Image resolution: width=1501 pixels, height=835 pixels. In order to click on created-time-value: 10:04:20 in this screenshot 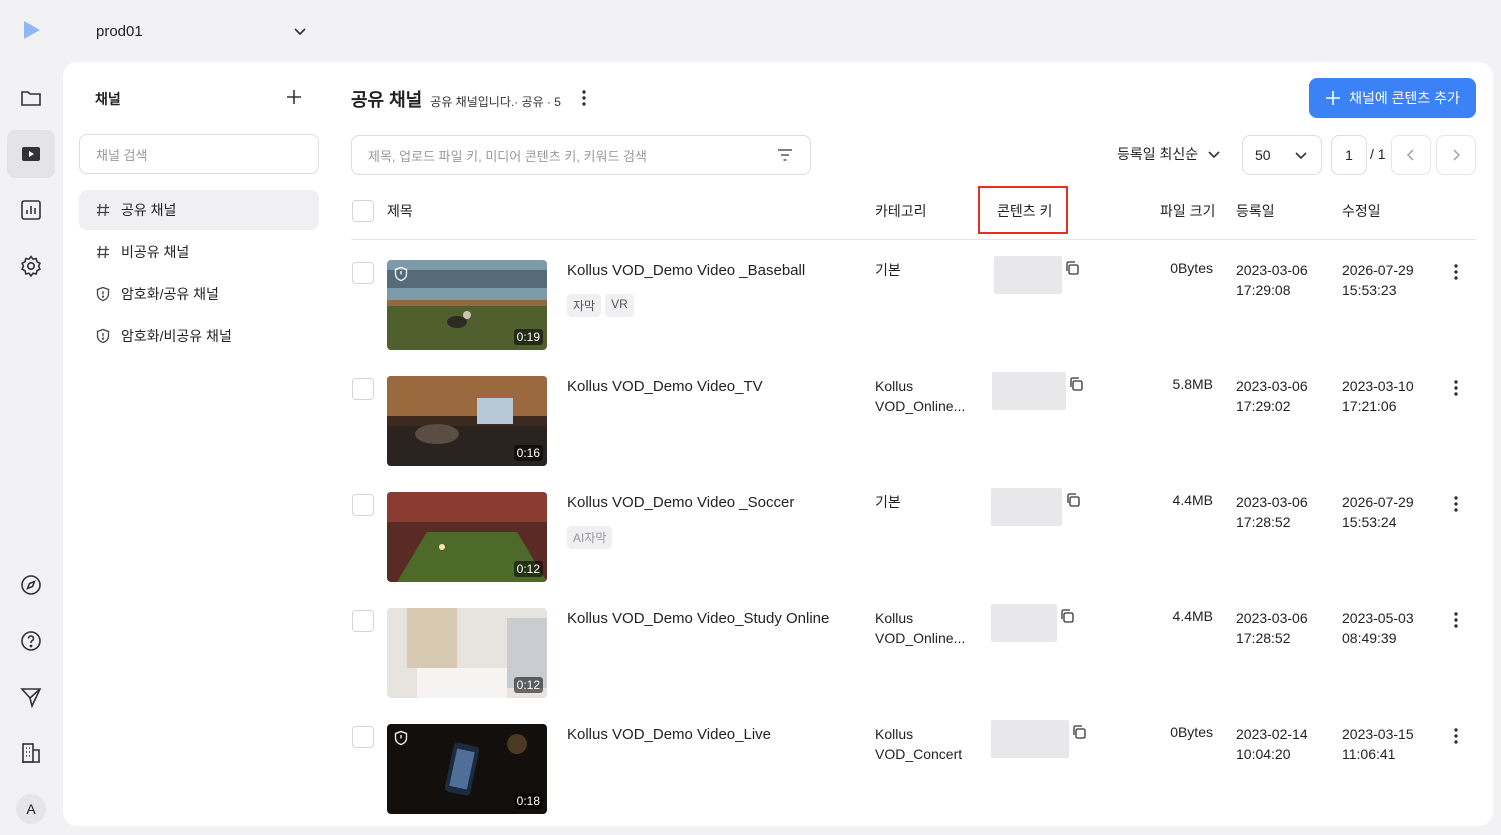, I will do `click(1263, 754)`.